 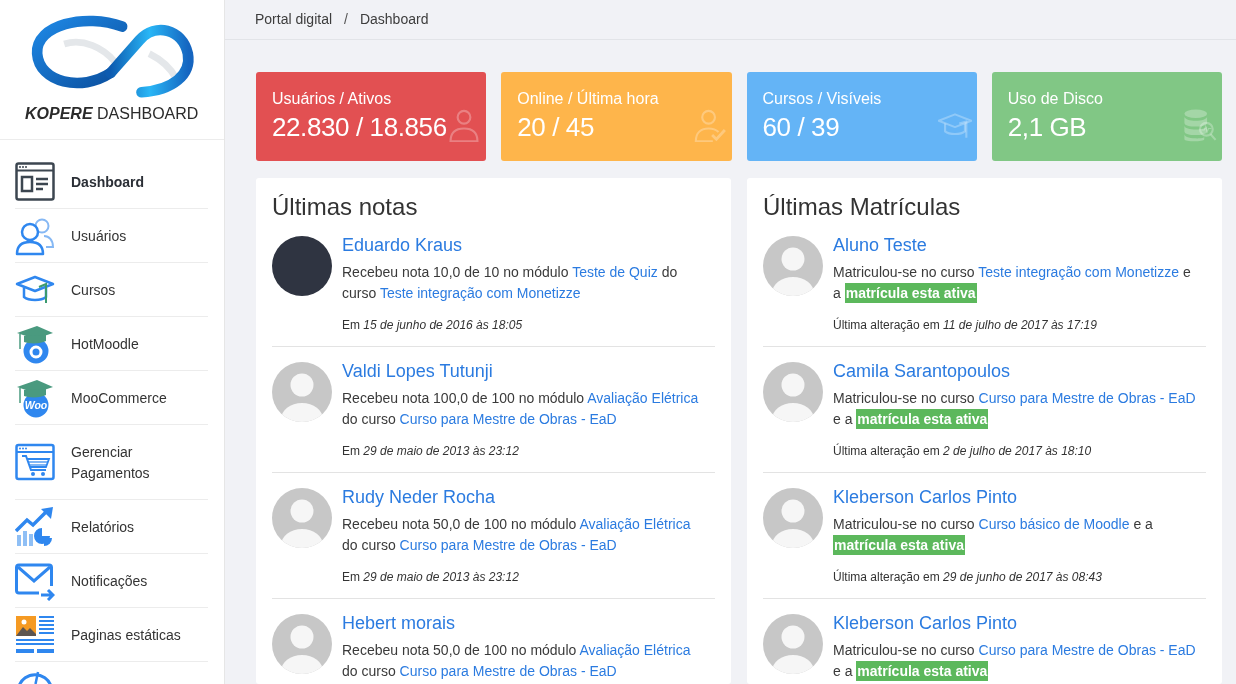 What do you see at coordinates (615, 272) in the screenshot?
I see `module-link: Teste de Quiz` at bounding box center [615, 272].